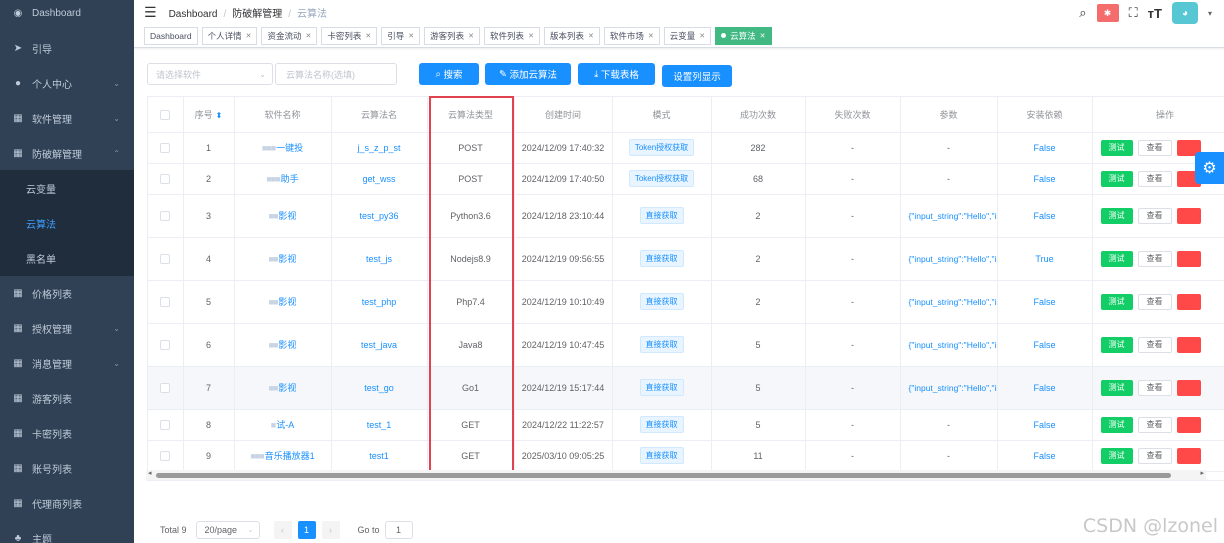 This screenshot has height=543, width=1224. What do you see at coordinates (150, 473) in the screenshot?
I see `scroll-left-icon: ◂` at bounding box center [150, 473].